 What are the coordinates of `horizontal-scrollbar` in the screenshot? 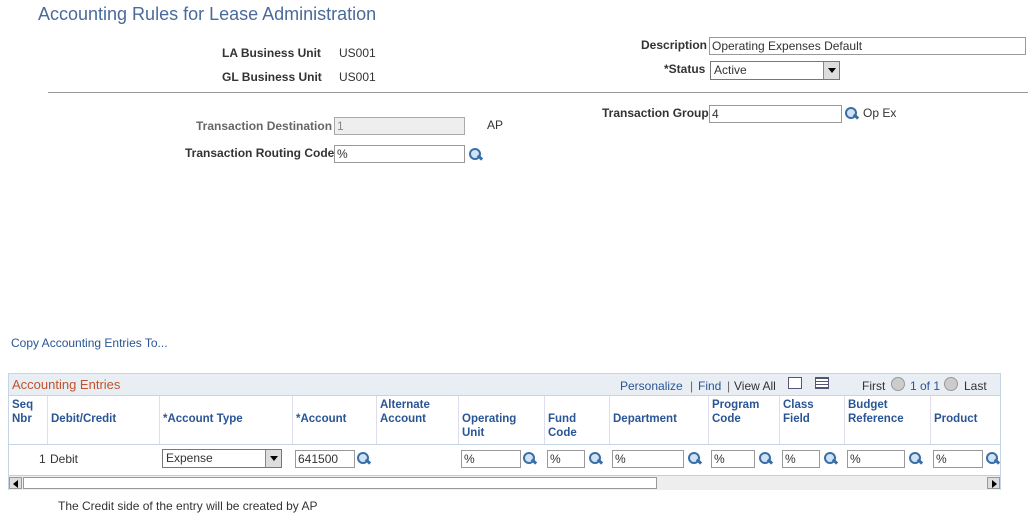 It's located at (504, 482).